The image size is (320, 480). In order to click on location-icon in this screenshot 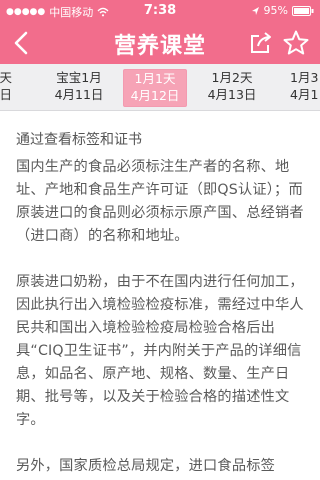, I will do `click(255, 10)`.